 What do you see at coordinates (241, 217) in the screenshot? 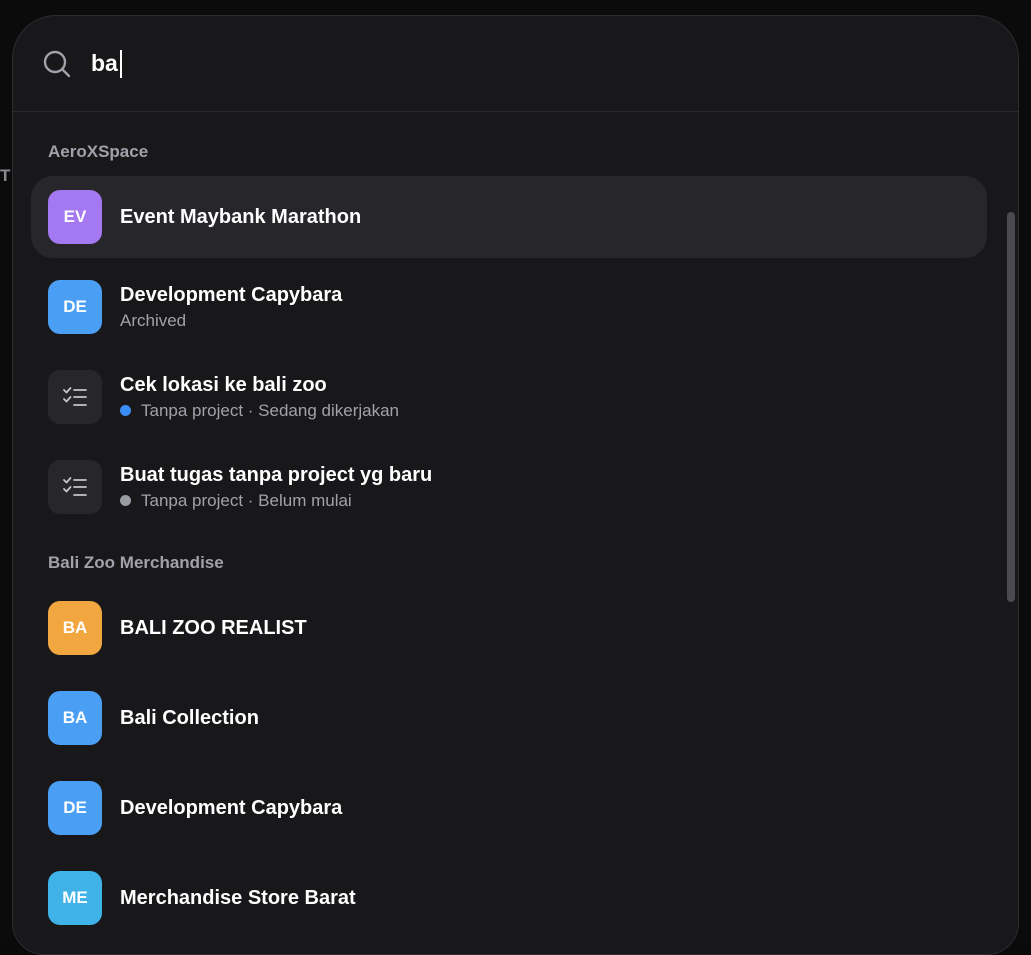
I see `result-title: Event Maybank Marathon` at bounding box center [241, 217].